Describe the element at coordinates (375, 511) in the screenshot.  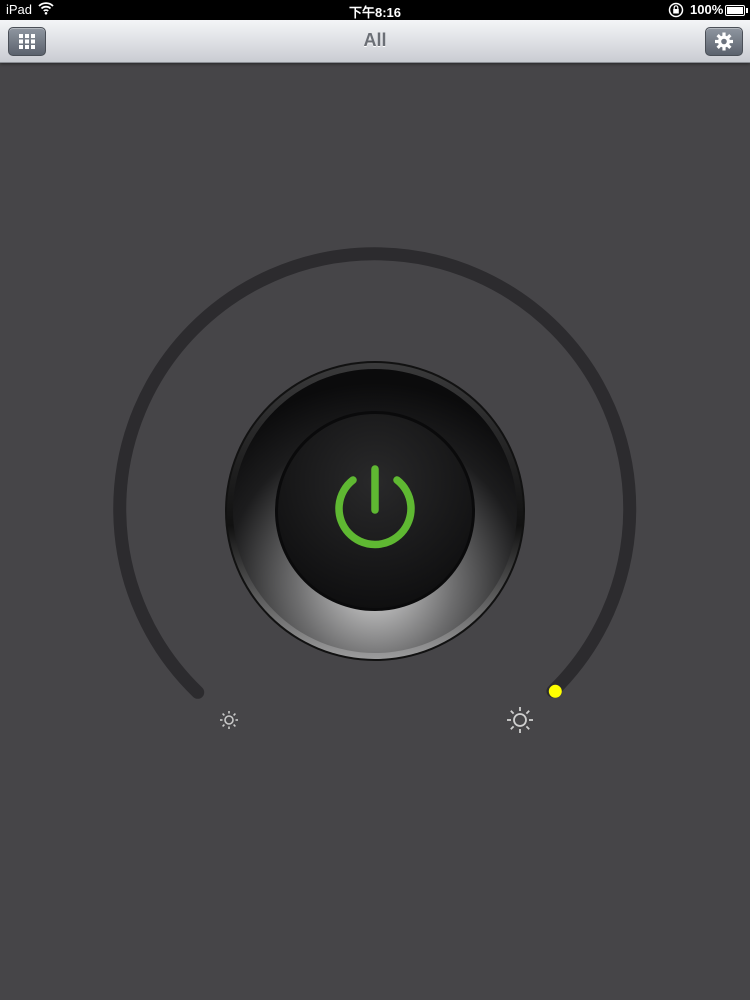
I see `power-button` at that location.